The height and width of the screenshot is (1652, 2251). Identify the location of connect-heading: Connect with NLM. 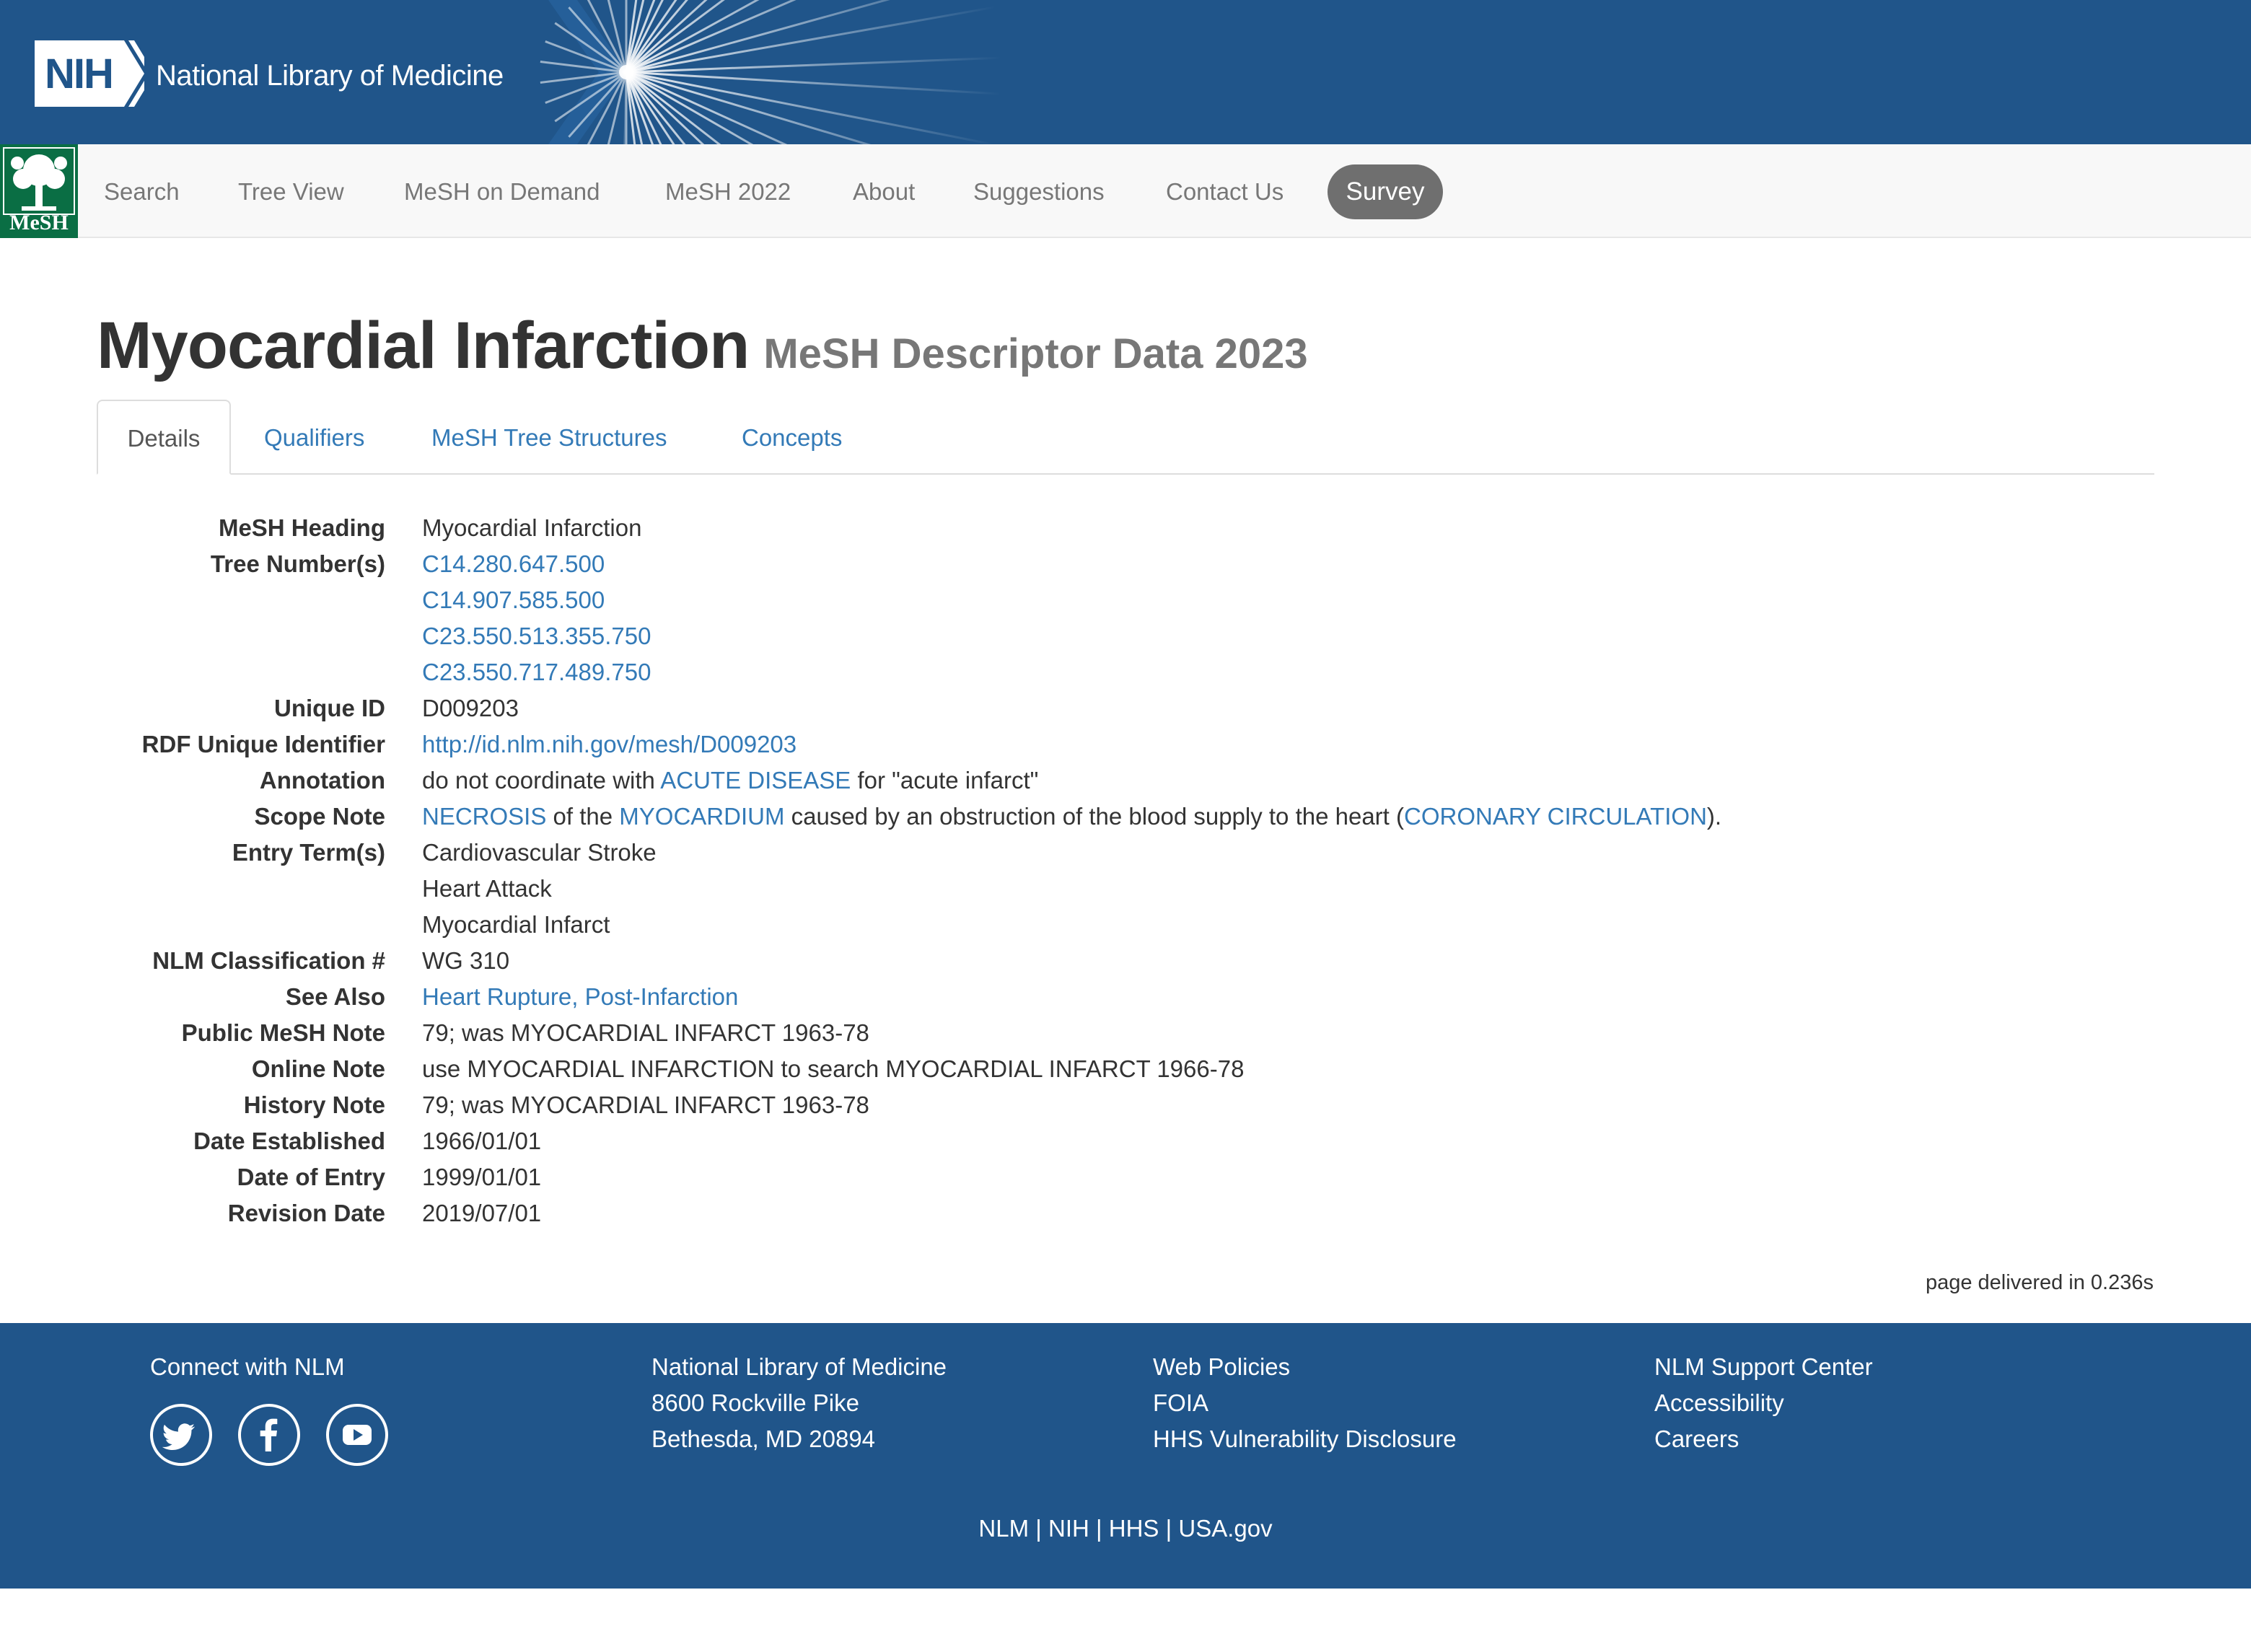
(247, 1366).